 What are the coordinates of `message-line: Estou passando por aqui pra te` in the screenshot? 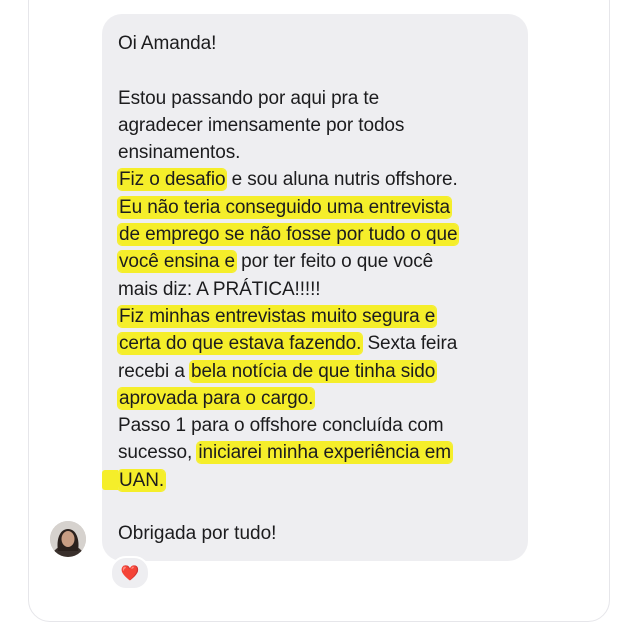 It's located at (320, 98).